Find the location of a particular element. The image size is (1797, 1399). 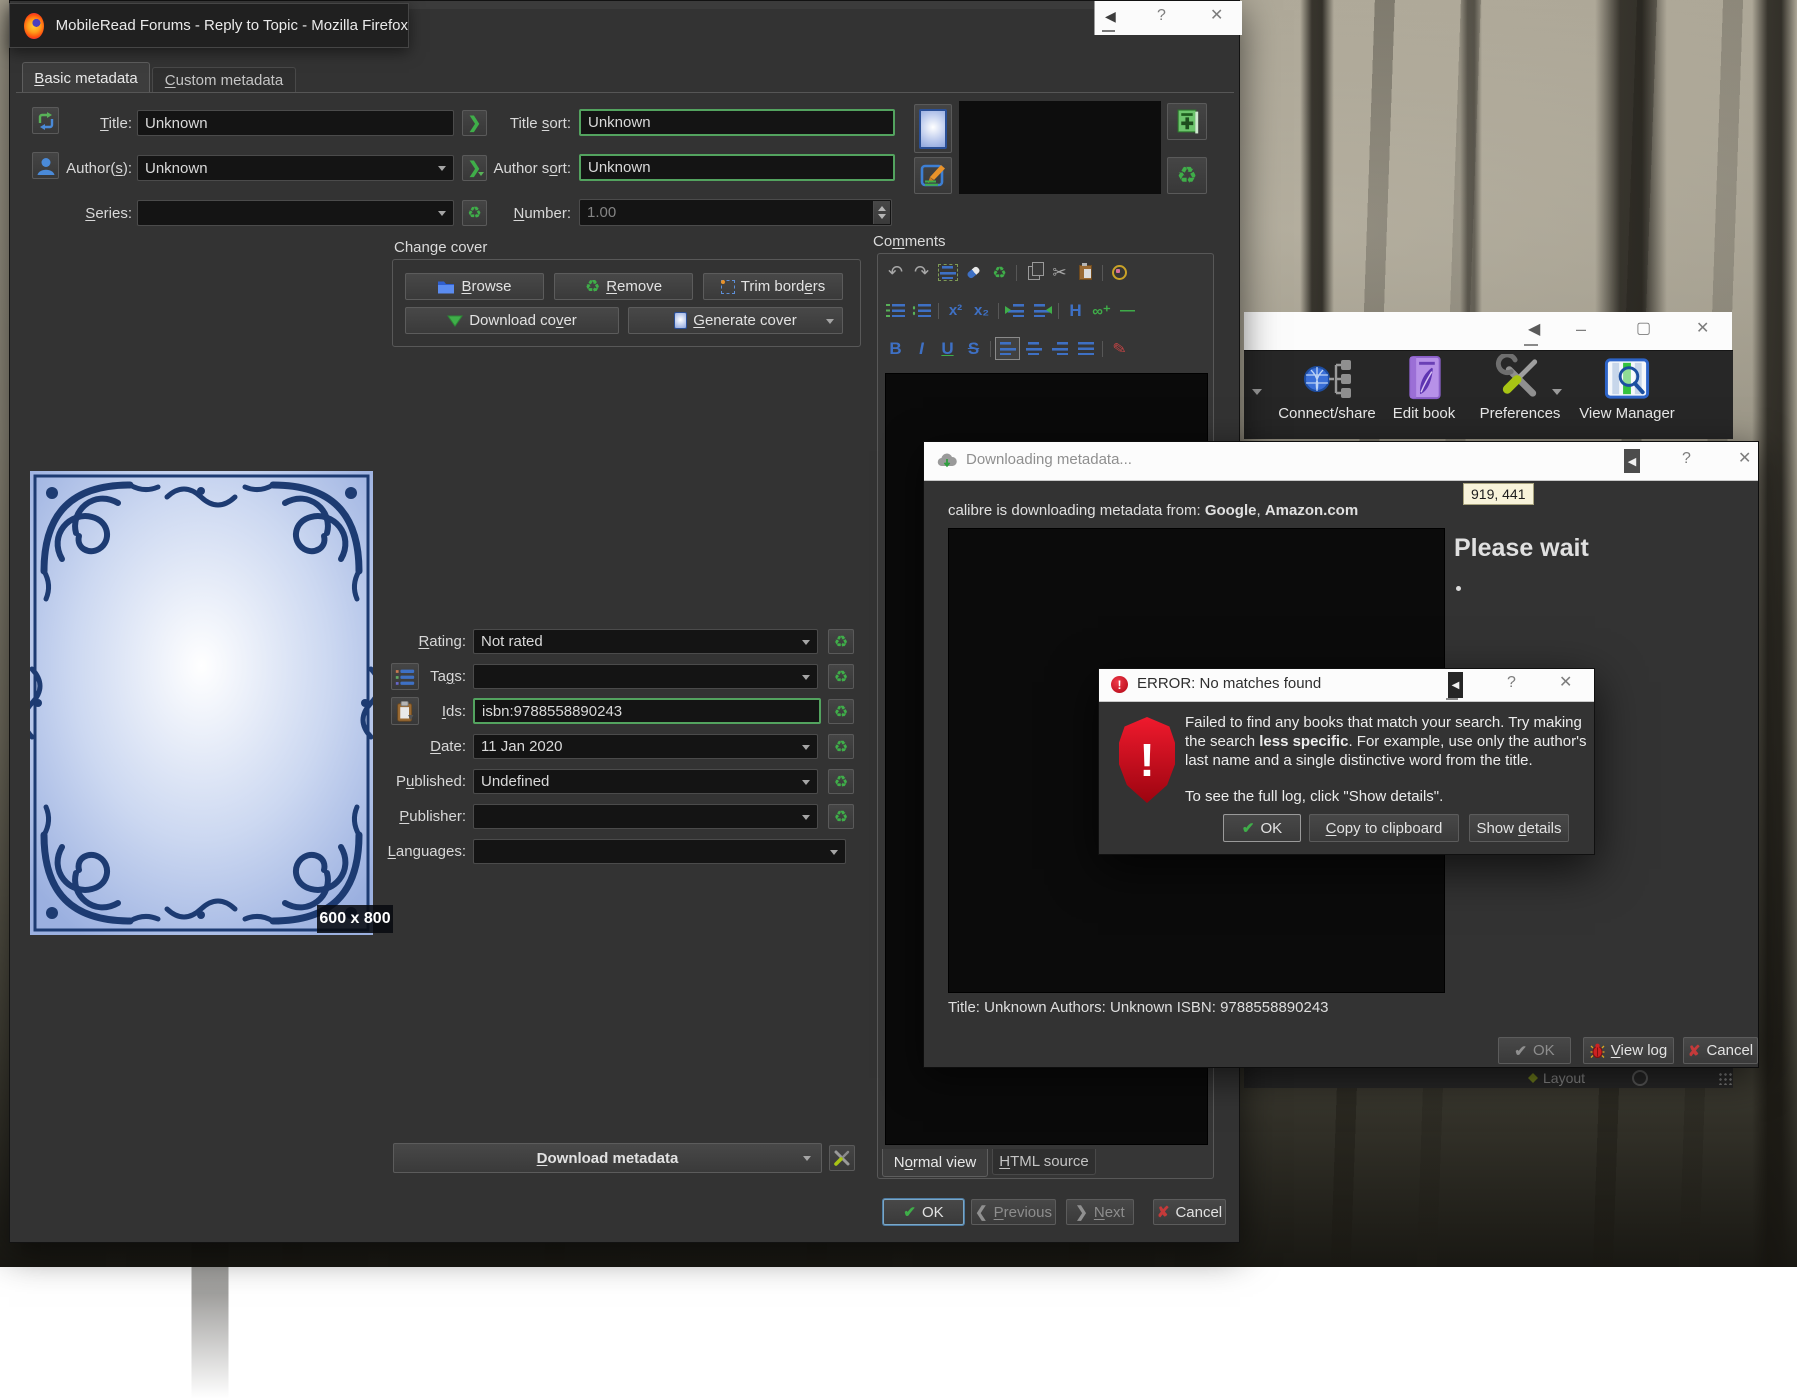

recycle-icon: ♻ is located at coordinates (841, 712).